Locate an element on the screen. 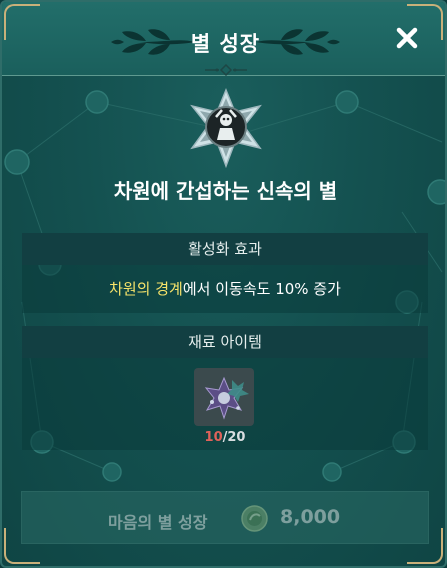  material-item-slot is located at coordinates (224, 397).